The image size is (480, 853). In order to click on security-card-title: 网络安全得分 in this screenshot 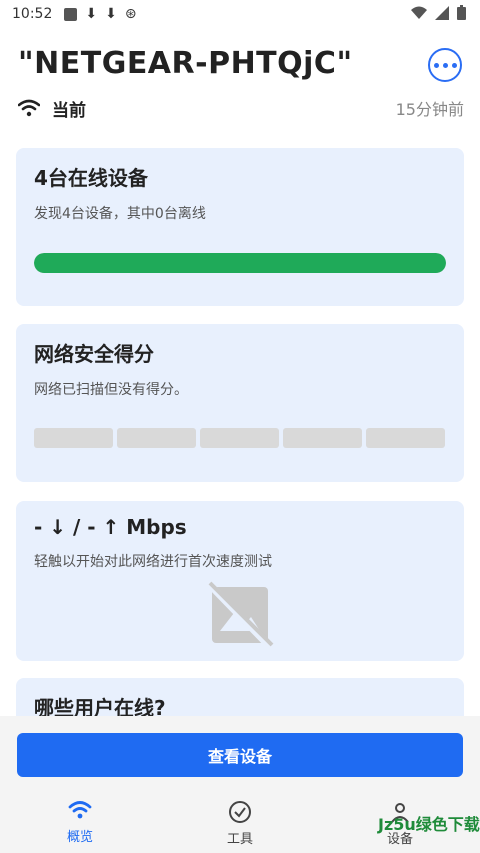, I will do `click(94, 354)`.